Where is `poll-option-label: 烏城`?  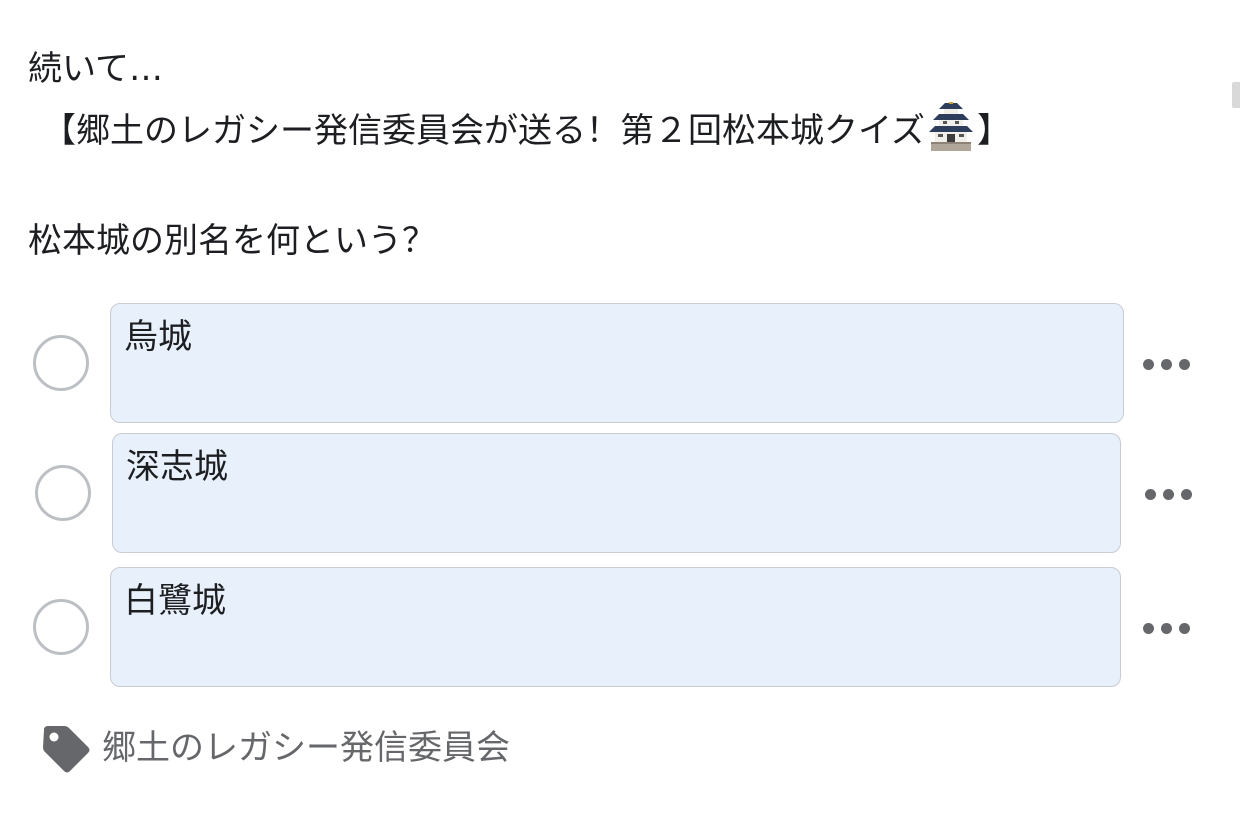 poll-option-label: 烏城 is located at coordinates (158, 337).